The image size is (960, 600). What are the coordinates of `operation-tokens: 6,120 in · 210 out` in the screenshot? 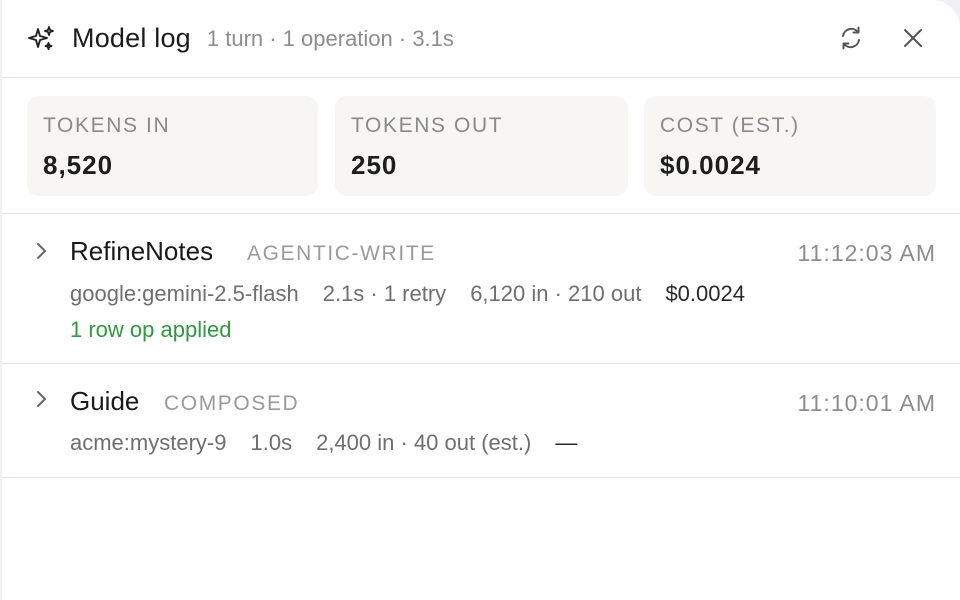 It's located at (556, 293).